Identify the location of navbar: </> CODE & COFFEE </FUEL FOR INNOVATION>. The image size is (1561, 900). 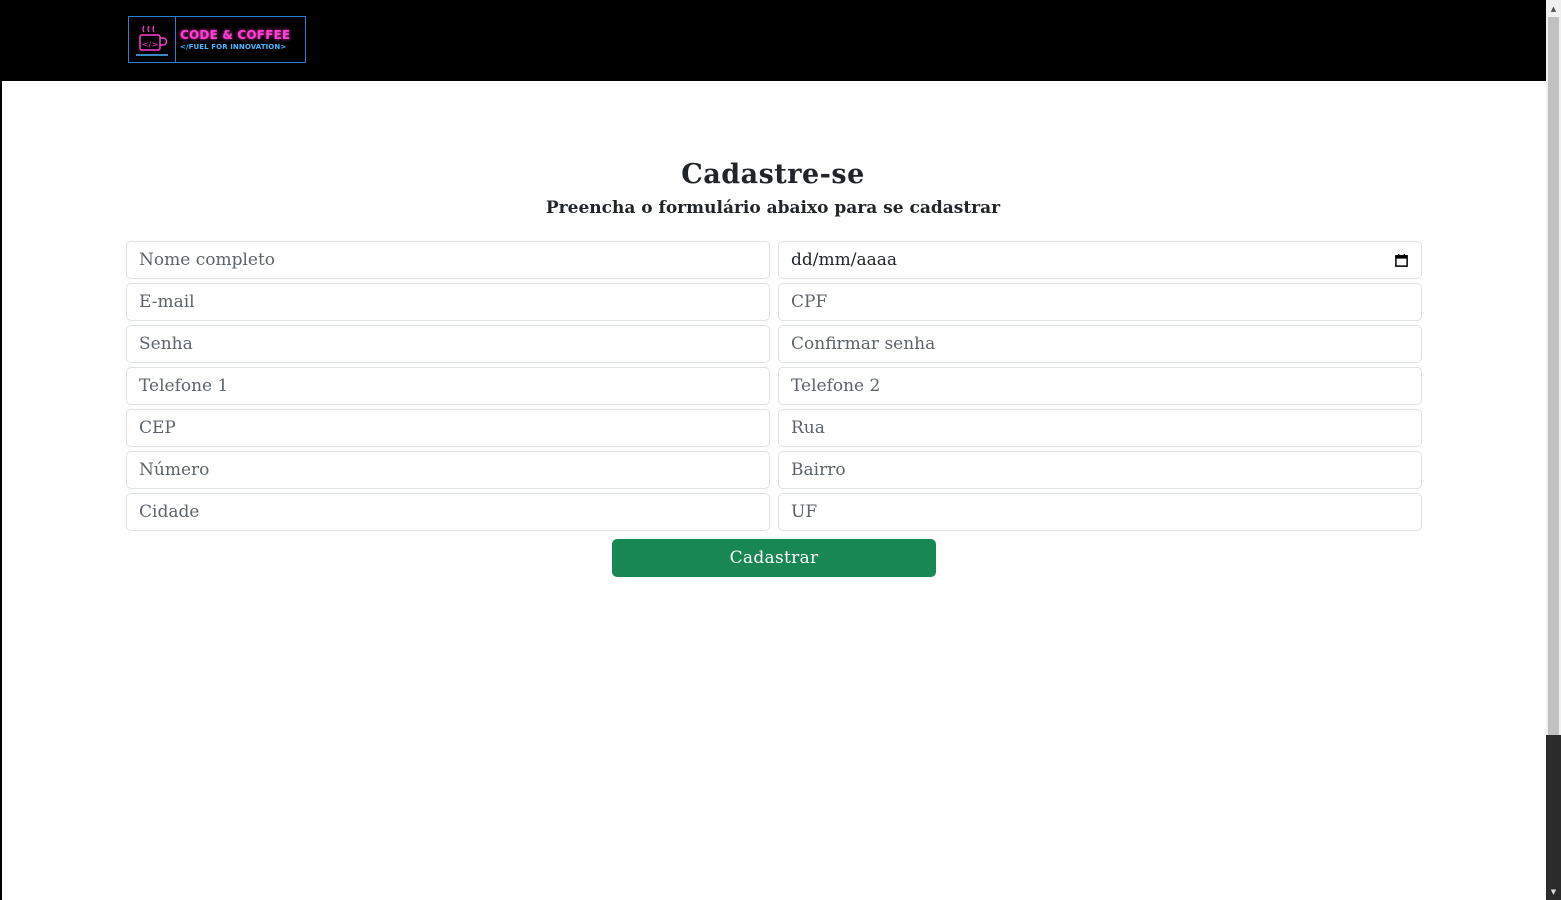
(773, 40).